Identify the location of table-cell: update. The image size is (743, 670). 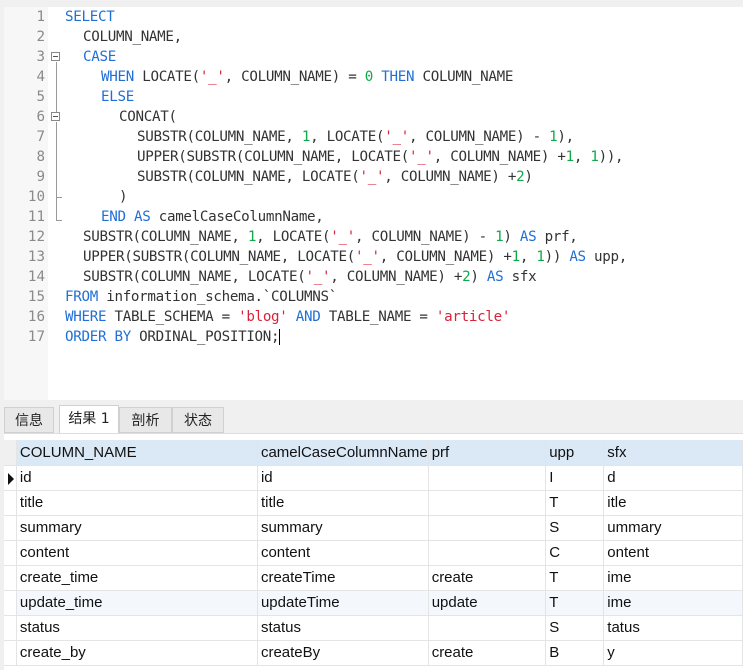
(487, 603).